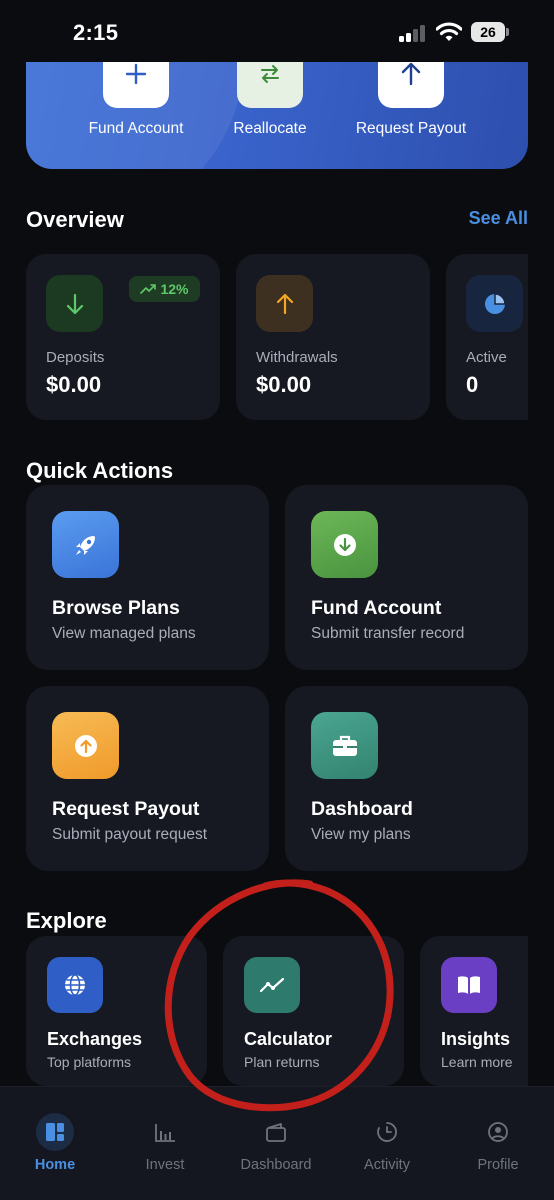  Describe the element at coordinates (376, 608) in the screenshot. I see `qa-title: Fund Account` at that location.